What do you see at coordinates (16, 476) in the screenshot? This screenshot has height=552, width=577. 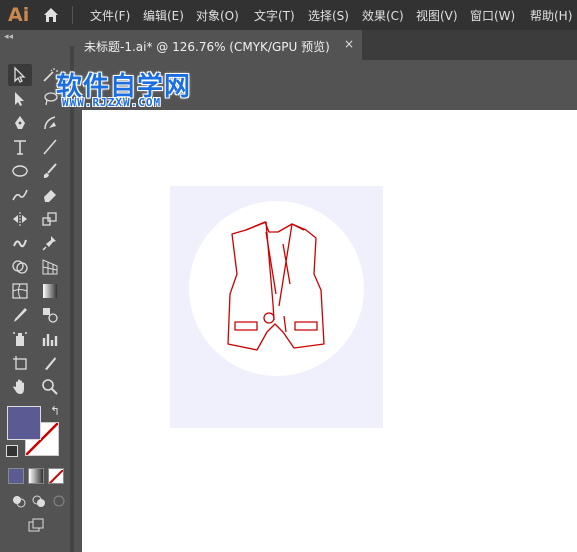 I see `color-mode-icon` at bounding box center [16, 476].